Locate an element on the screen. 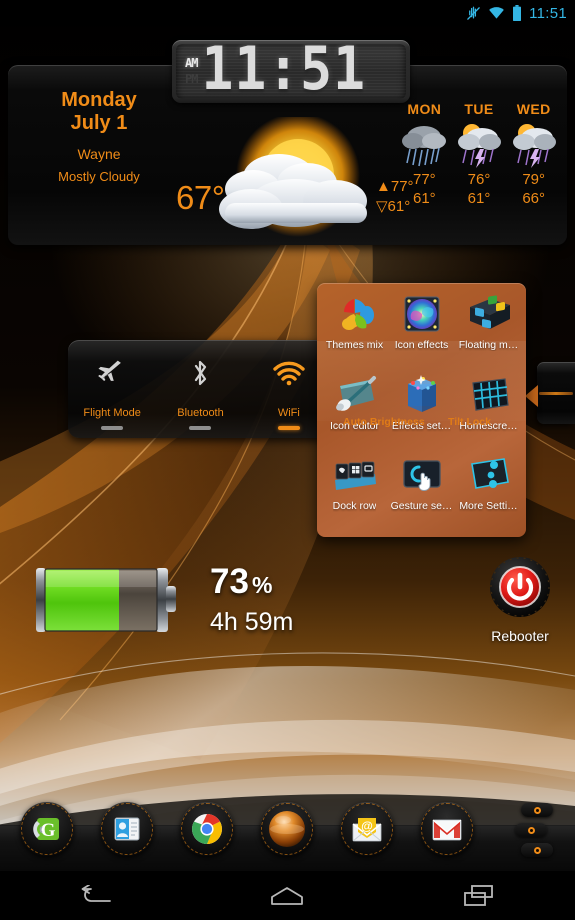 This screenshot has width=575, height=920. rain-icon is located at coordinates (424, 145).